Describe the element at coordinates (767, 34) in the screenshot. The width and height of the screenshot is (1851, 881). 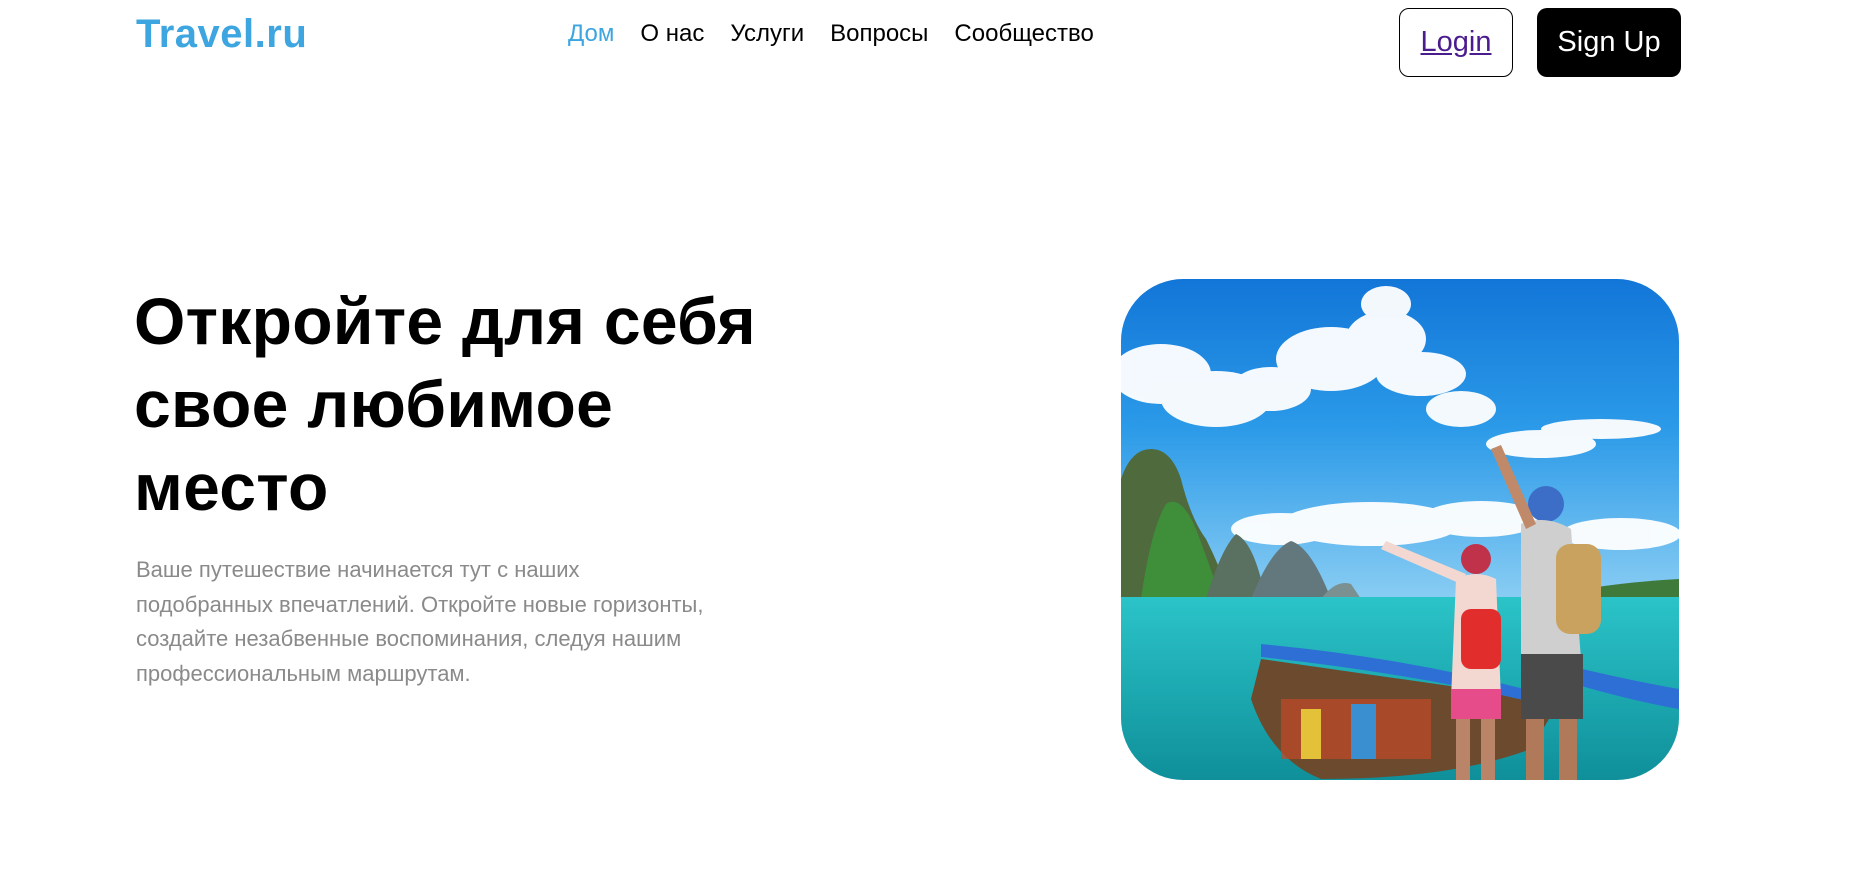
I see `nav-item-services: Услуги` at that location.